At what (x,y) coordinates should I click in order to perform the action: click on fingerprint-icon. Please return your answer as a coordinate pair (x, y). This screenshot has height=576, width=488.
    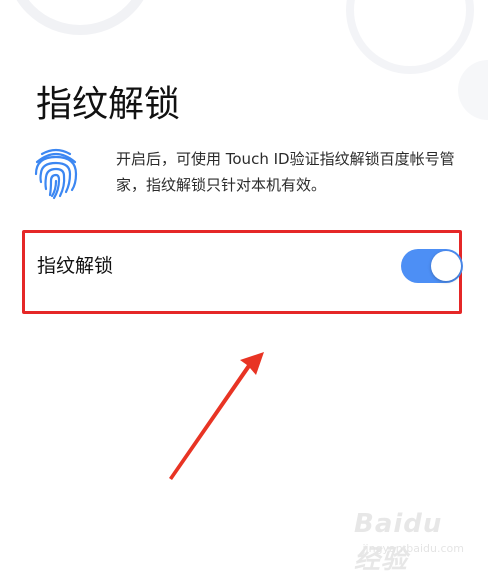
    Looking at the image, I should click on (56, 174).